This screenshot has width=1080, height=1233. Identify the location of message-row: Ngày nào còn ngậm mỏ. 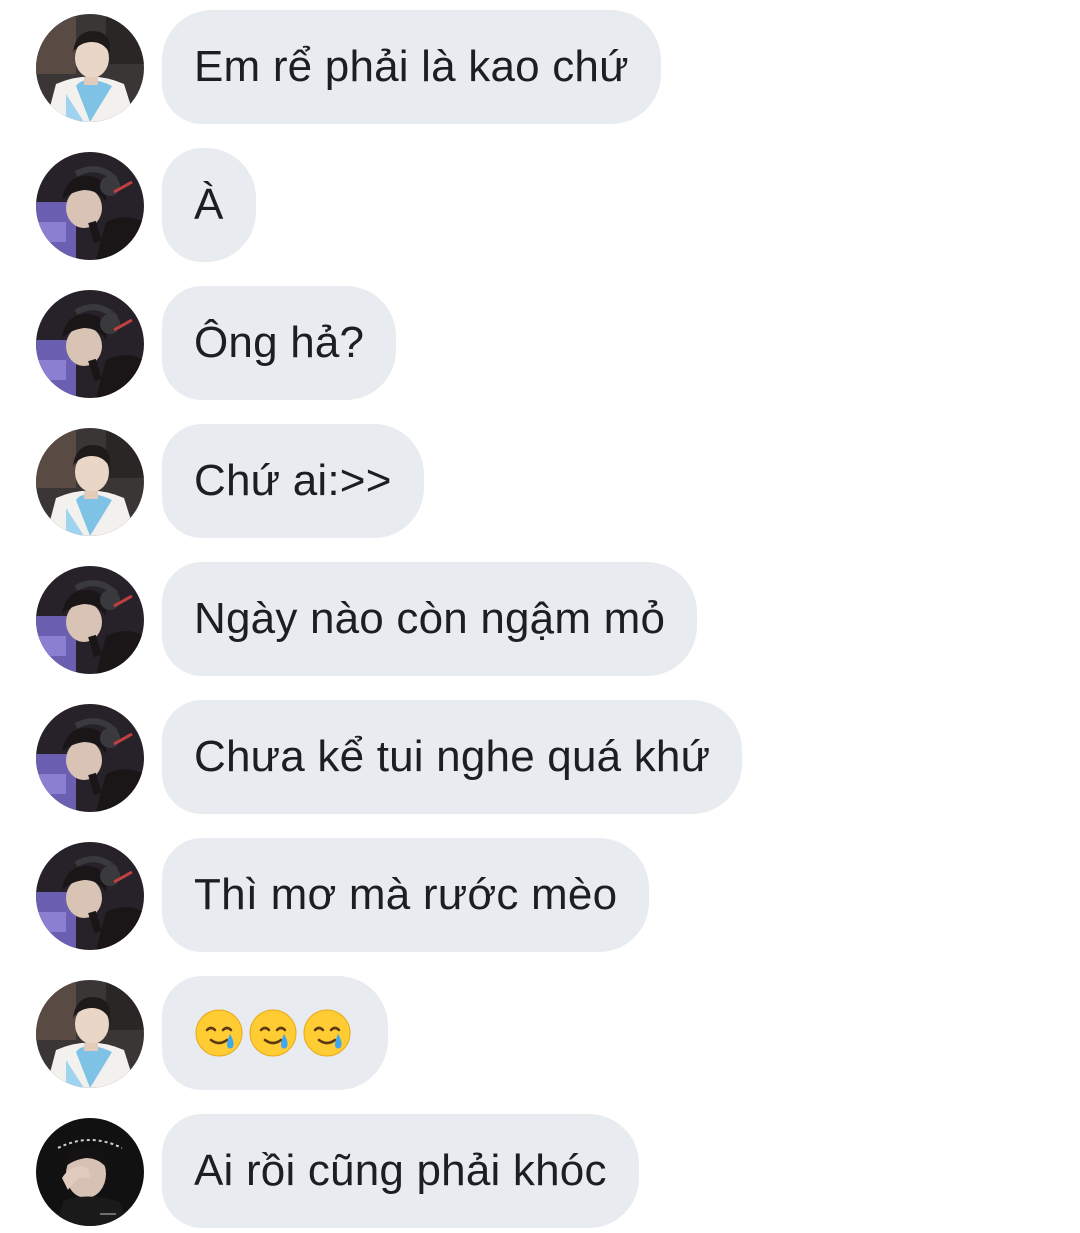
(540, 618).